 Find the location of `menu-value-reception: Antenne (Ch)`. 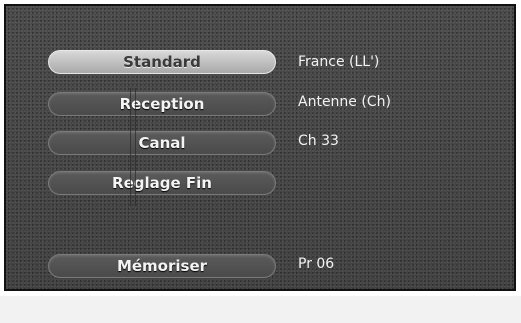

menu-value-reception: Antenne (Ch) is located at coordinates (344, 102).